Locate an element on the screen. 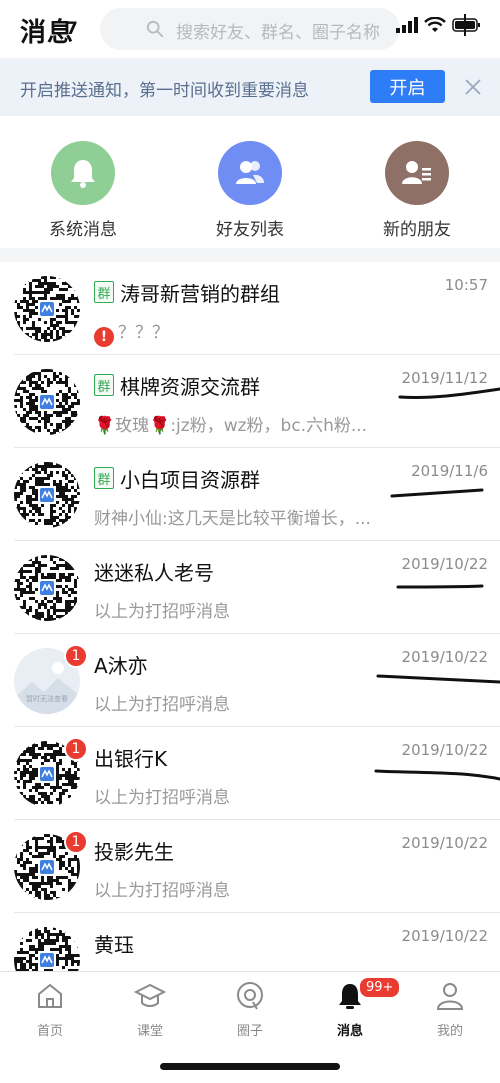 Image resolution: width=500 pixels, height=1083 pixels. tab-classroom: 课堂 is located at coordinates (150, 1009).